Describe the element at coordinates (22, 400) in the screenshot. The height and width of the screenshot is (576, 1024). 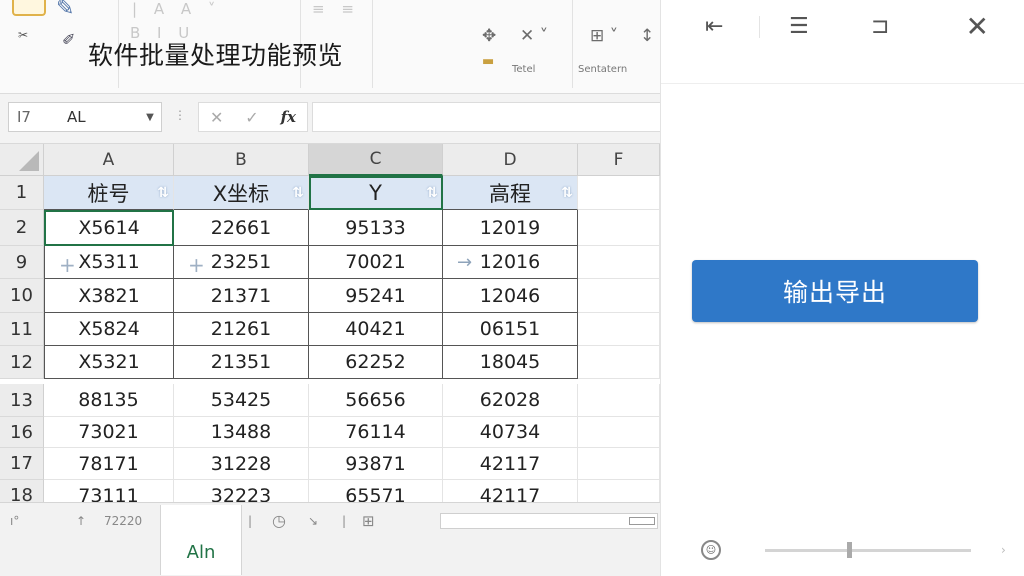
I see `row-header: 13` at that location.